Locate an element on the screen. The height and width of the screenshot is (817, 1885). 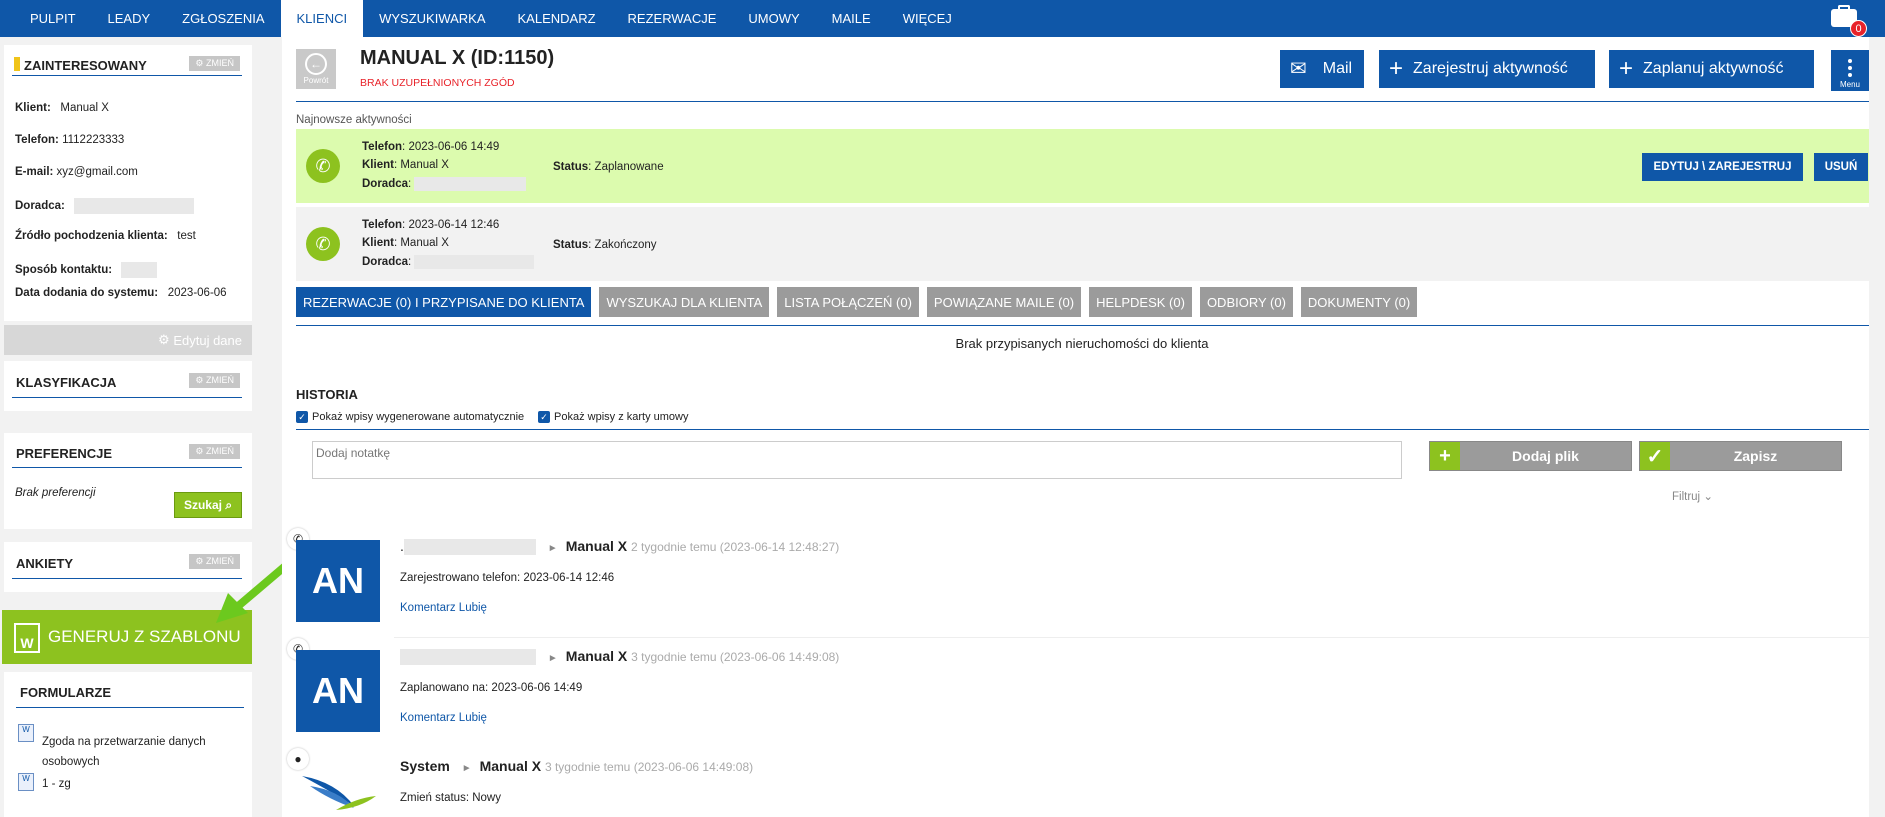
nav-item-leady: LEADY is located at coordinates (129, 18).